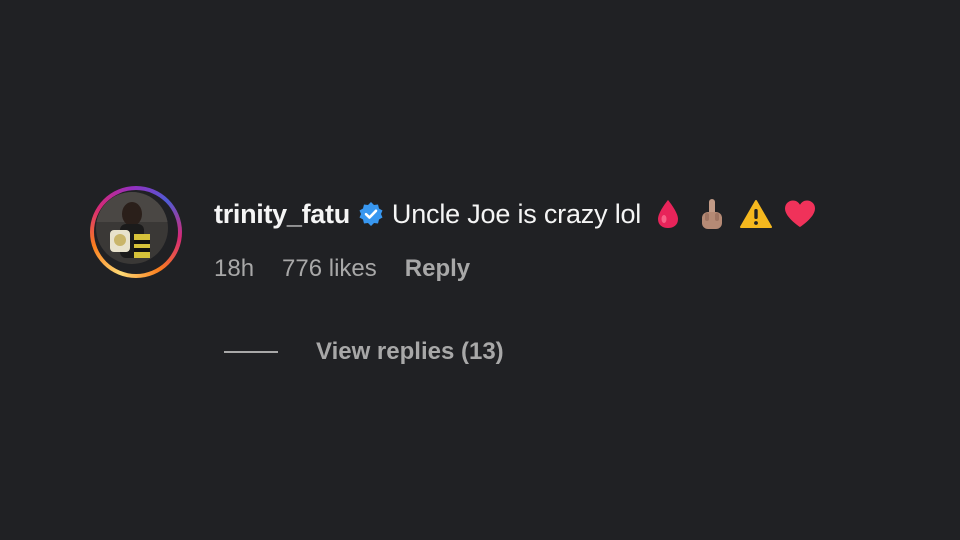 This screenshot has height=540, width=960. I want to click on timestamp: 18h, so click(234, 268).